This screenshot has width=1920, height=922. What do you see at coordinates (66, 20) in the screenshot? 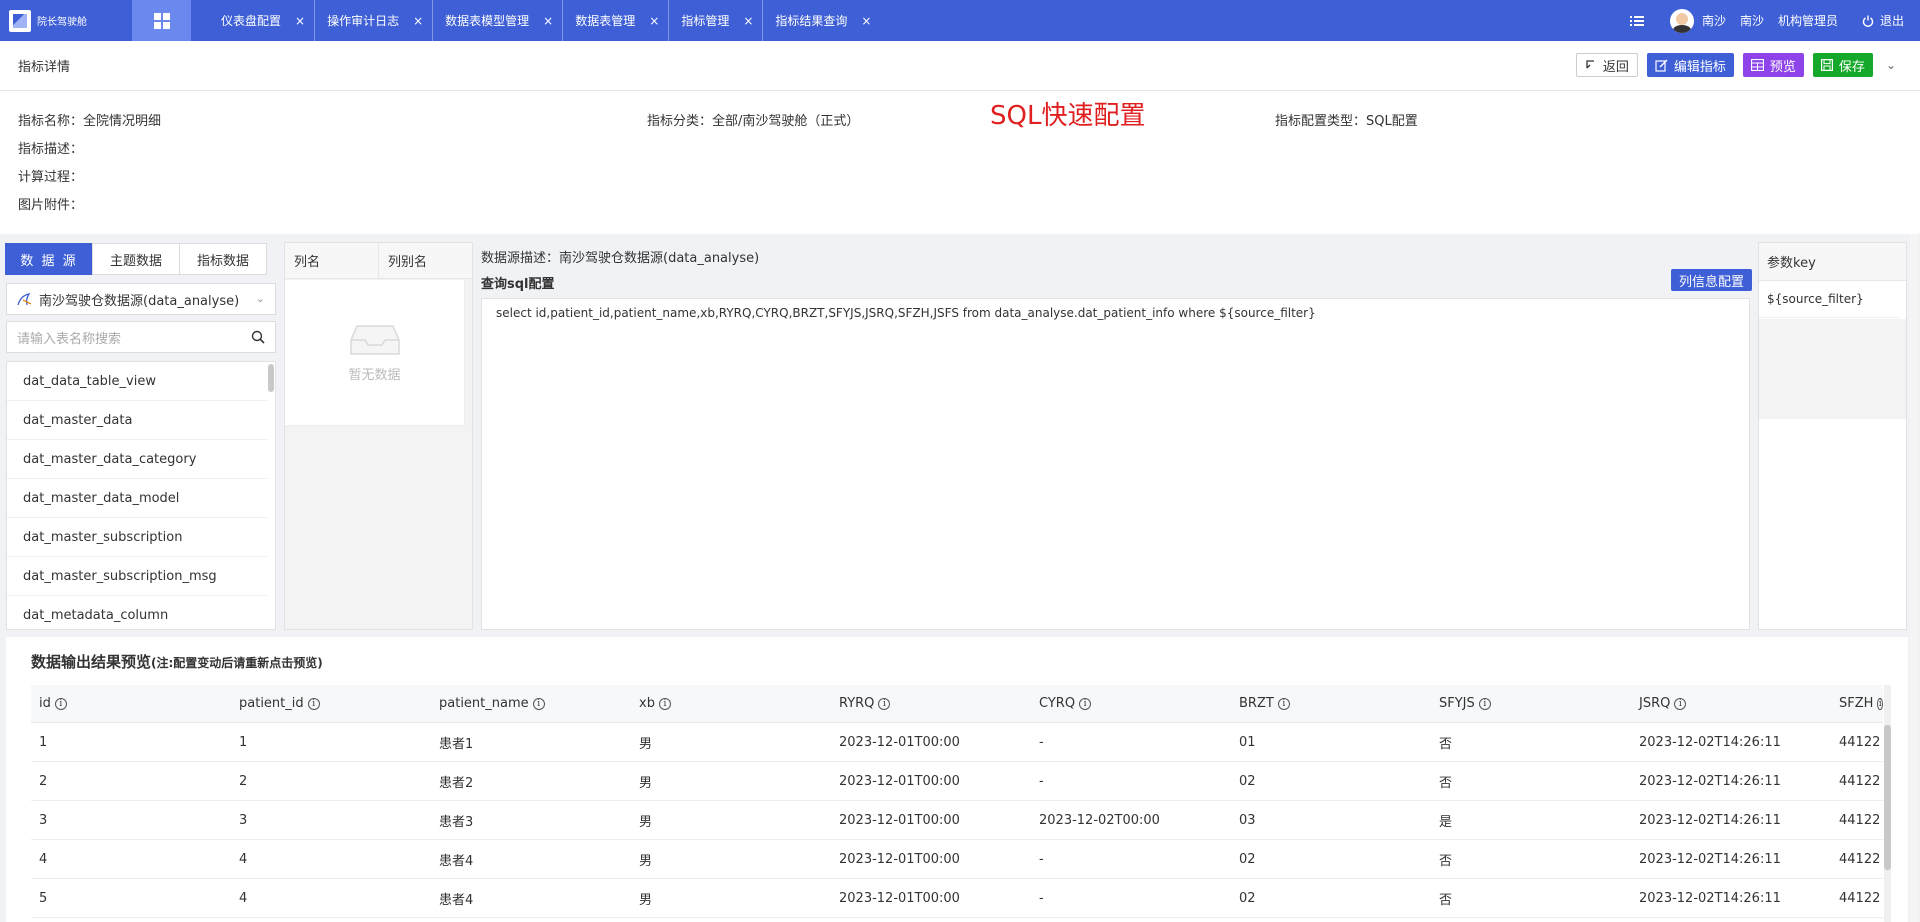
I see `app-logo: 院长驾驶舱` at bounding box center [66, 20].